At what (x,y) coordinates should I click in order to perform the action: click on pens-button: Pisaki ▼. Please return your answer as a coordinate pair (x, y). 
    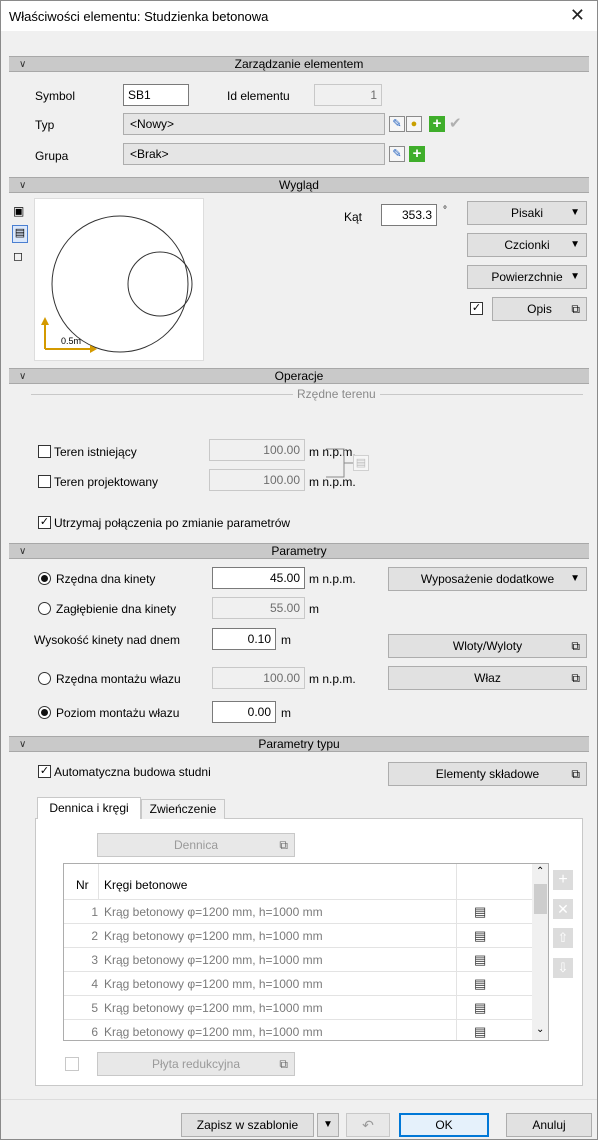
    Looking at the image, I should click on (527, 213).